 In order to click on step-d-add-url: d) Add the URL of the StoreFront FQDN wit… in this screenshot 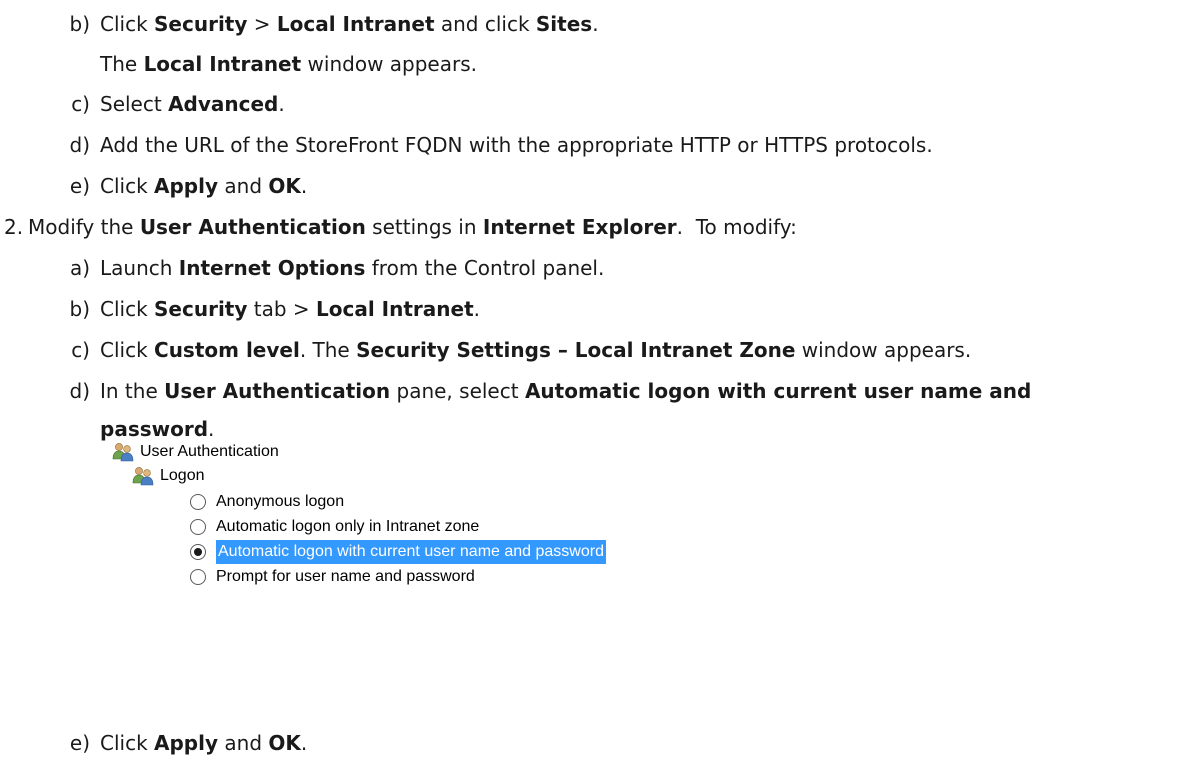, I will do `click(501, 145)`.